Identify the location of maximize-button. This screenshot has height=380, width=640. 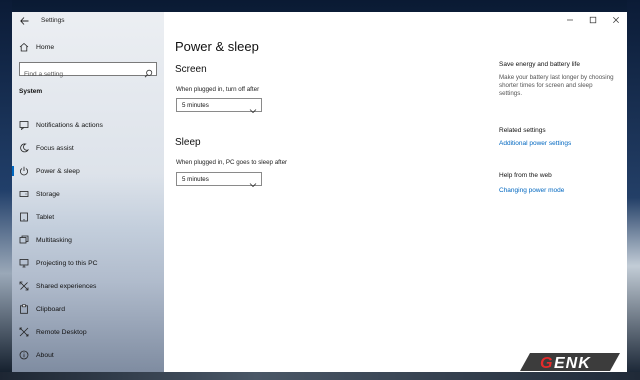
(592, 20).